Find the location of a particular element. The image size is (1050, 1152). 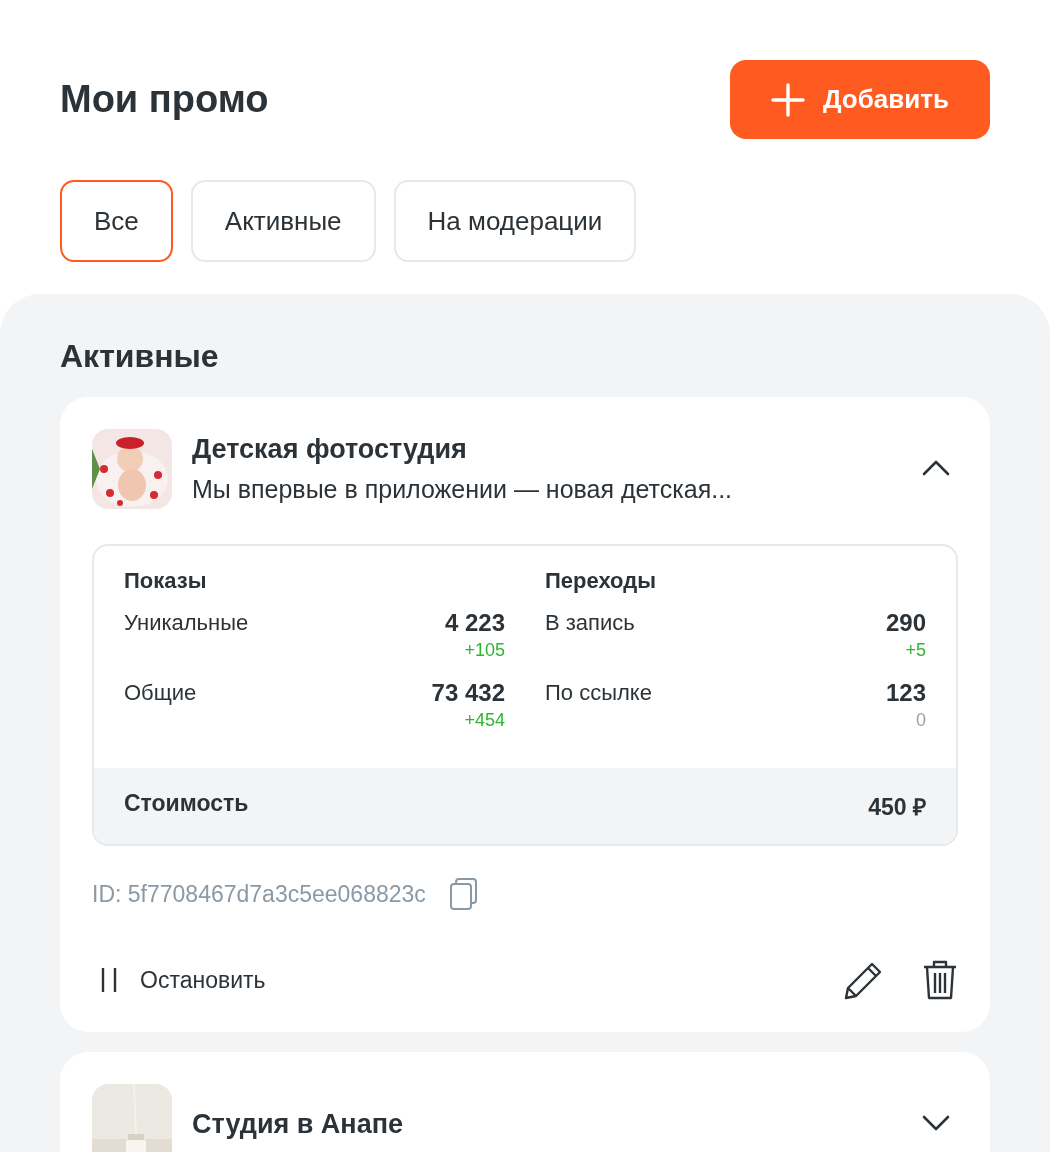

stop-button: Остановить is located at coordinates (179, 980).